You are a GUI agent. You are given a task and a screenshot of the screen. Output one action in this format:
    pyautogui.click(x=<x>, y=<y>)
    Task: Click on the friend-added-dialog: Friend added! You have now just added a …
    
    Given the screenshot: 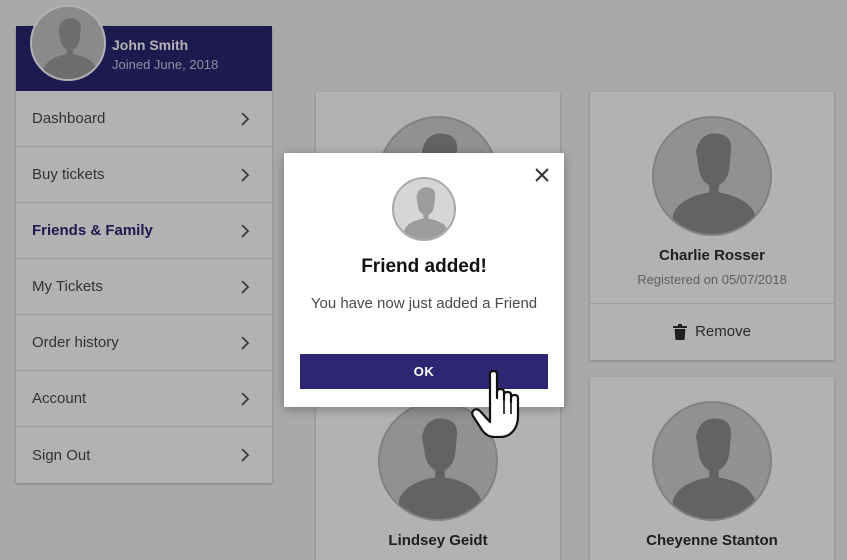 What is the action you would take?
    pyautogui.click(x=424, y=280)
    